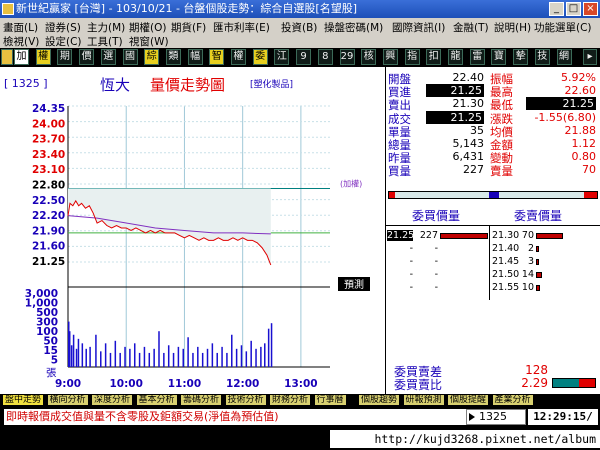 The height and width of the screenshot is (450, 600). I want to click on toolbar-button-6: 綜, so click(152, 57).